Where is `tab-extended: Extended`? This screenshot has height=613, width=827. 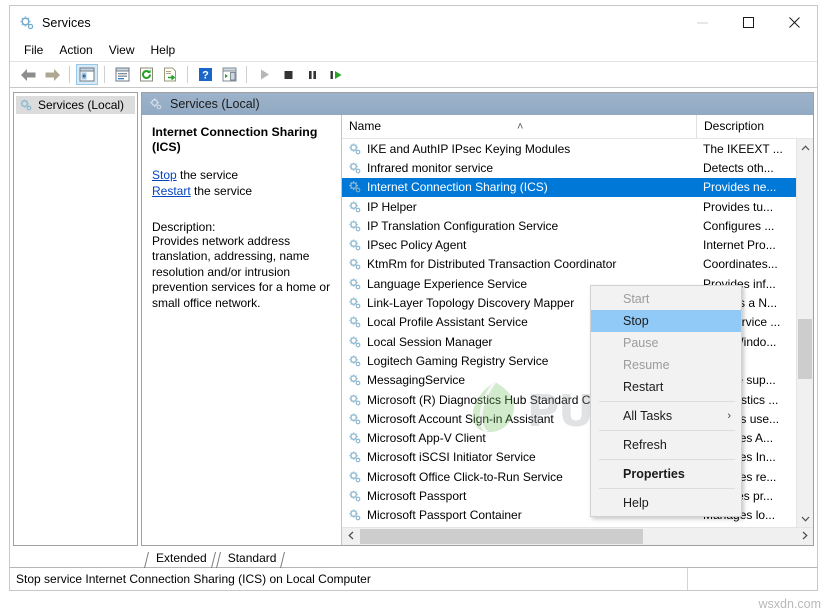
tab-extended: Extended is located at coordinates (180, 558).